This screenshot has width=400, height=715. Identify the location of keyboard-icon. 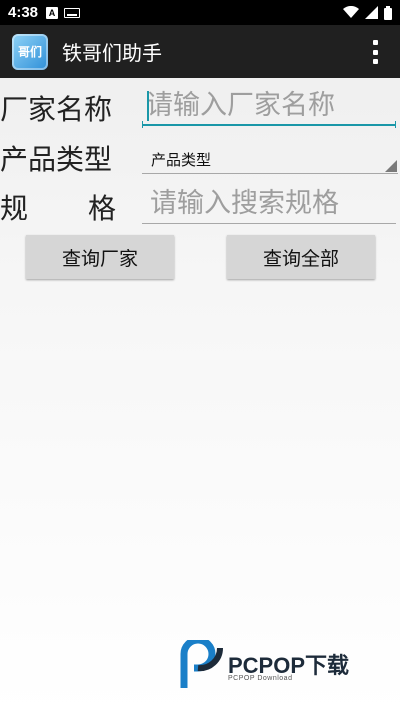
(72, 12).